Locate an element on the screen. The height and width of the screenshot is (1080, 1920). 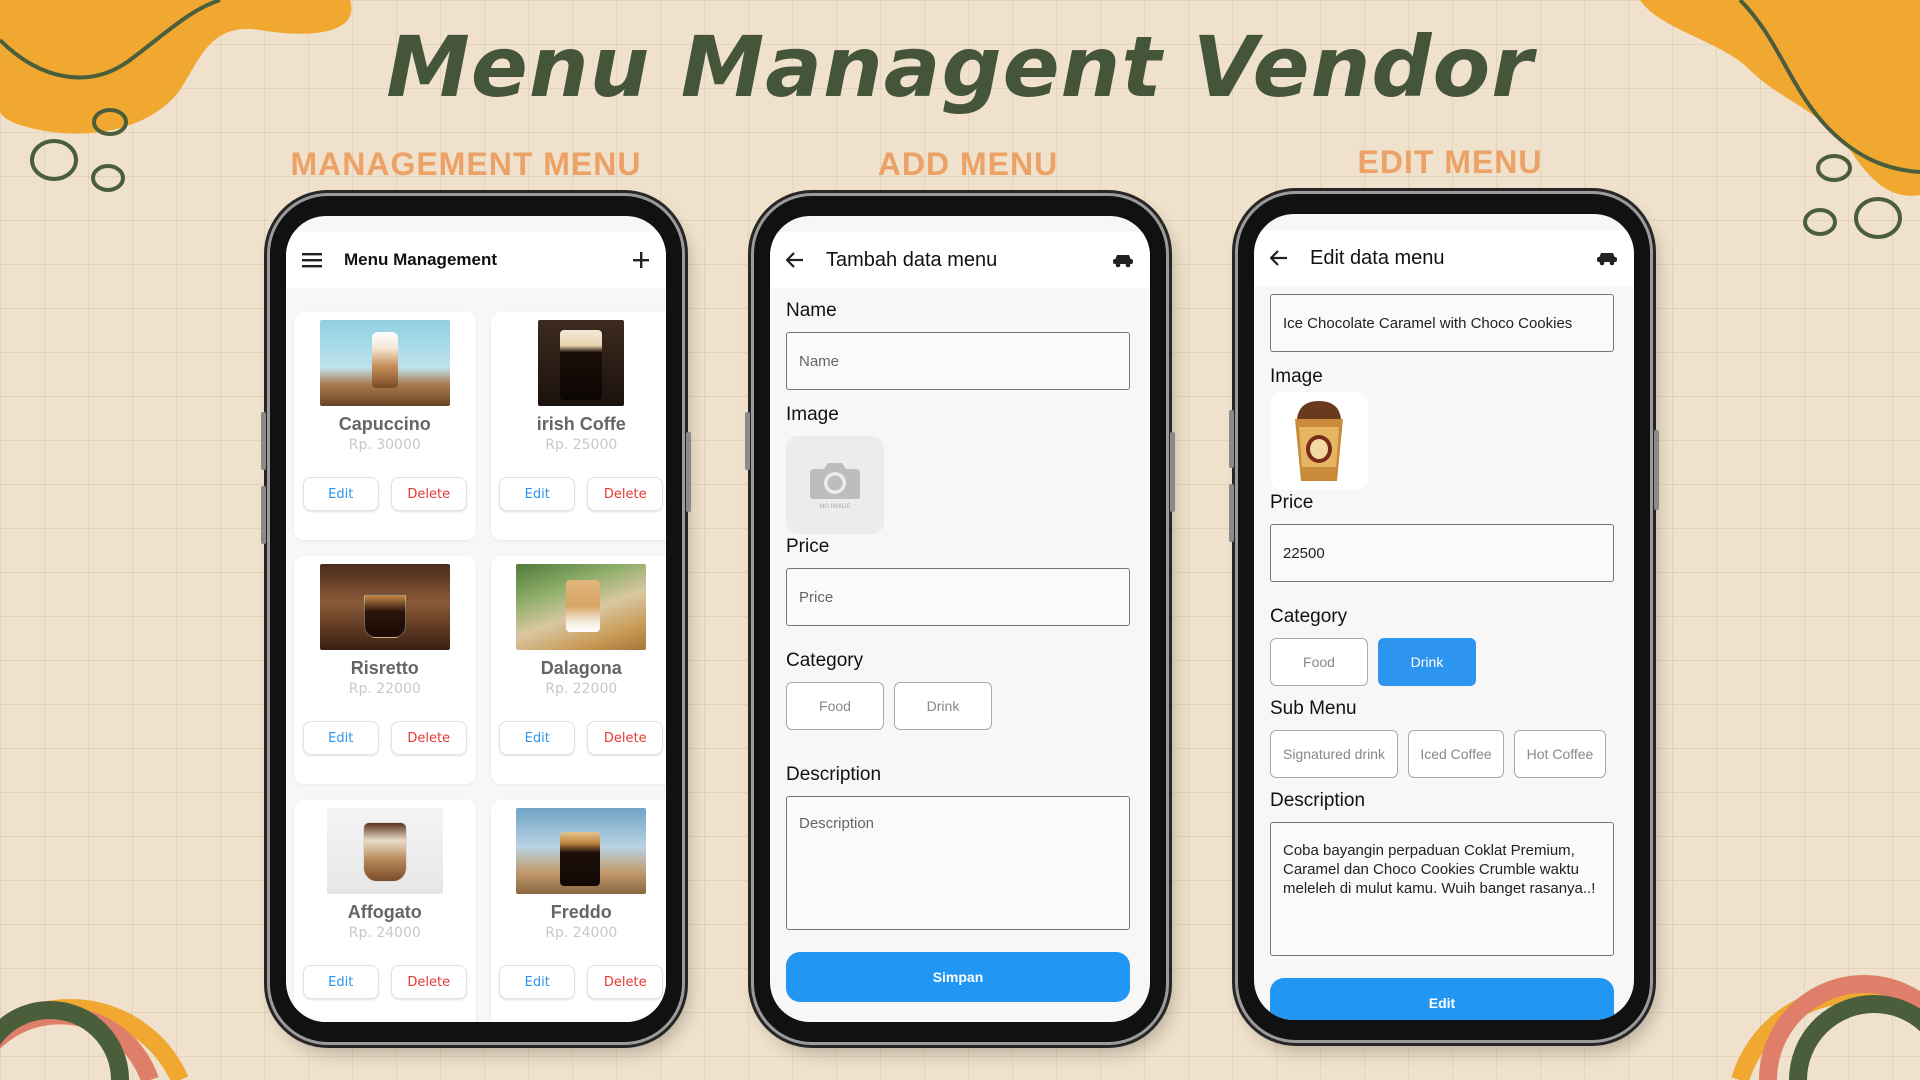
app-bar: Menu Management is located at coordinates (476, 260).